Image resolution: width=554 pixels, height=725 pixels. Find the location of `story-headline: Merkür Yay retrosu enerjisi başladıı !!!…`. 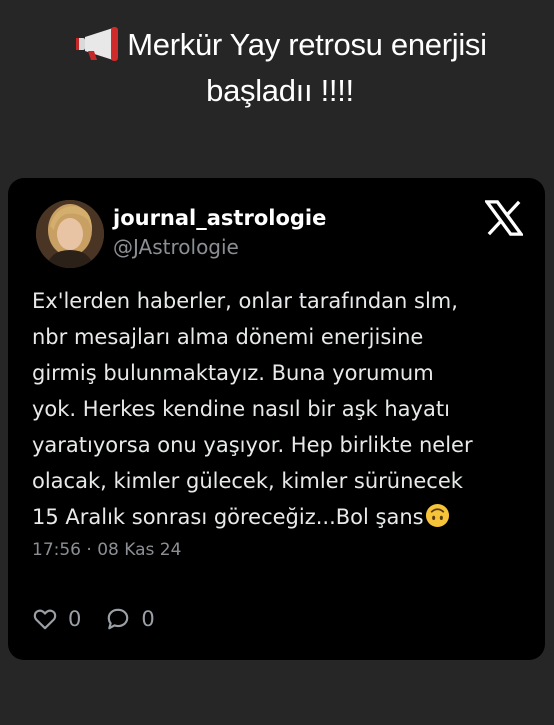

story-headline: Merkür Yay retrosu enerjisi başladıı !!!… is located at coordinates (280, 68).